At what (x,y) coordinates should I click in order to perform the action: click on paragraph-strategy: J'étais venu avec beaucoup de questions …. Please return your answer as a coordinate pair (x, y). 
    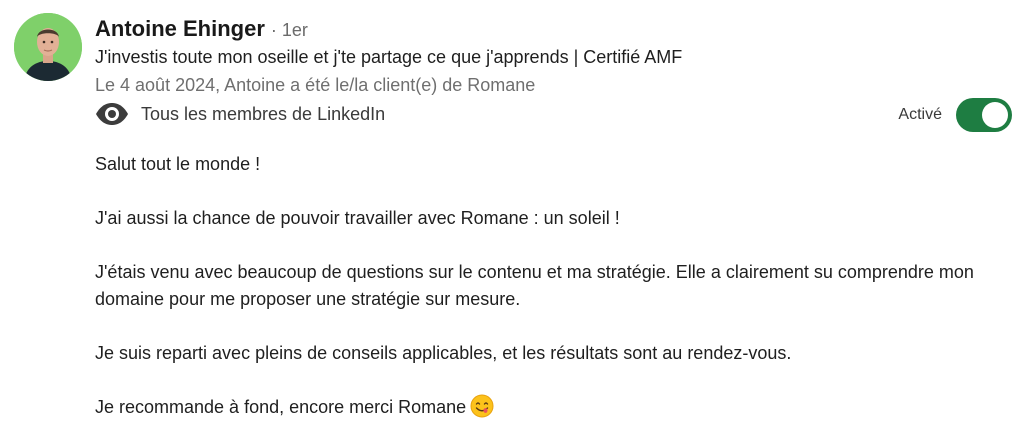
    Looking at the image, I should click on (534, 285).